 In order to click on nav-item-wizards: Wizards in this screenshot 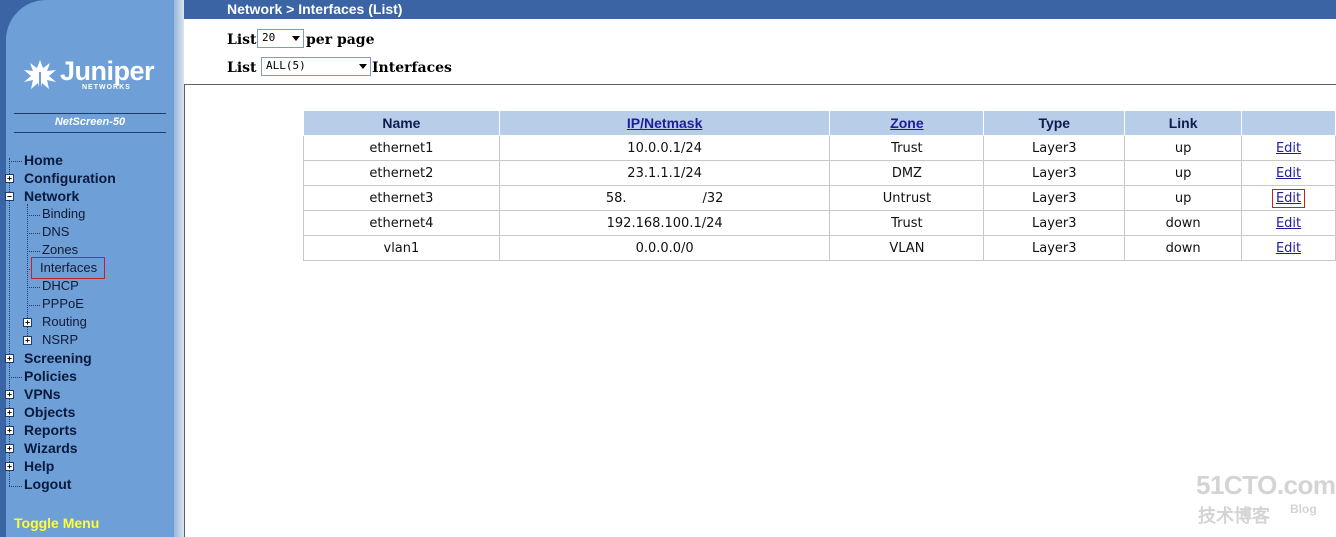, I will do `click(51, 448)`.